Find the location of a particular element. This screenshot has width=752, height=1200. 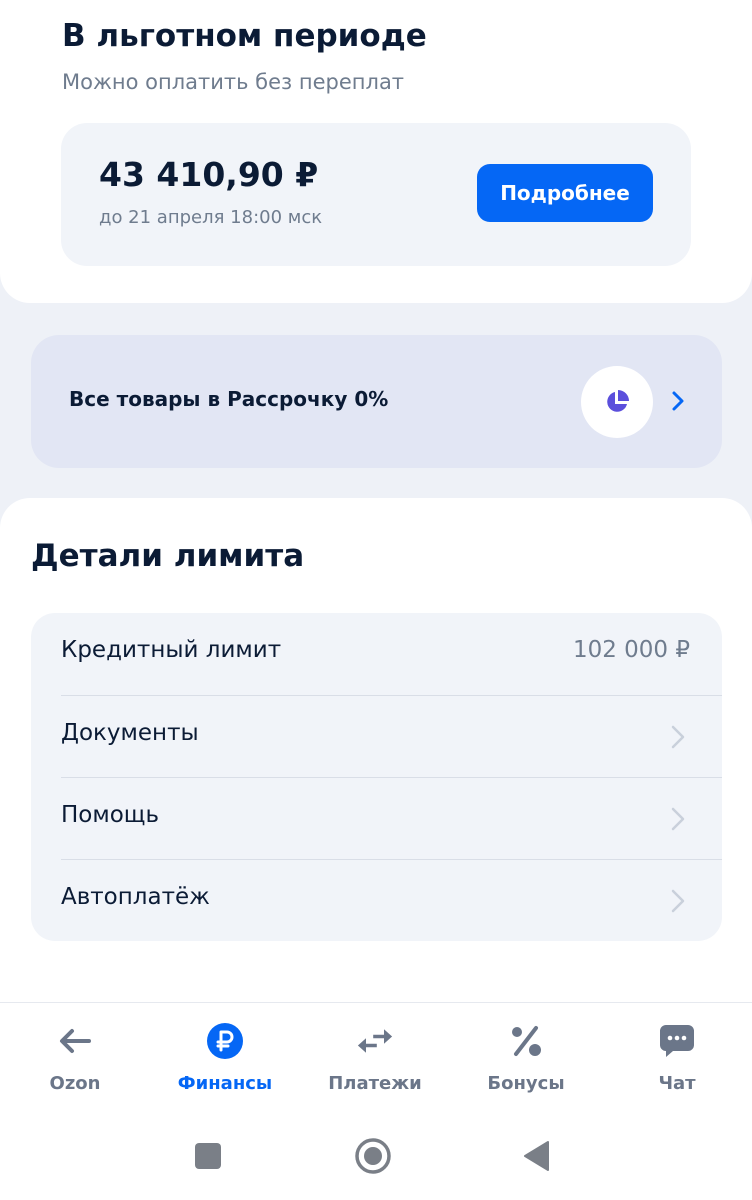

percent-icon is located at coordinates (526, 1041).